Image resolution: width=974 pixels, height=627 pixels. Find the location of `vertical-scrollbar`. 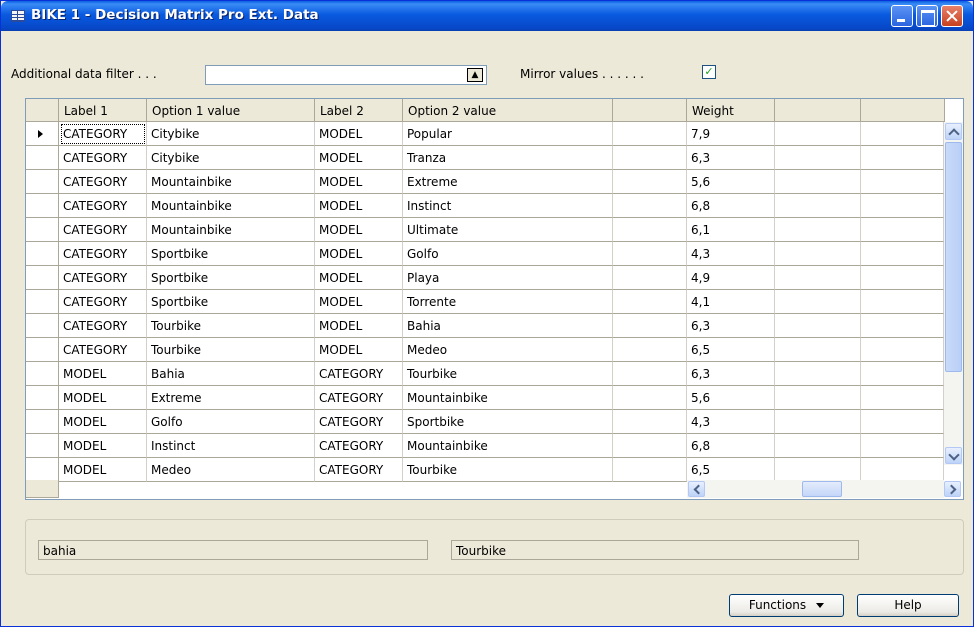

vertical-scrollbar is located at coordinates (953, 293).